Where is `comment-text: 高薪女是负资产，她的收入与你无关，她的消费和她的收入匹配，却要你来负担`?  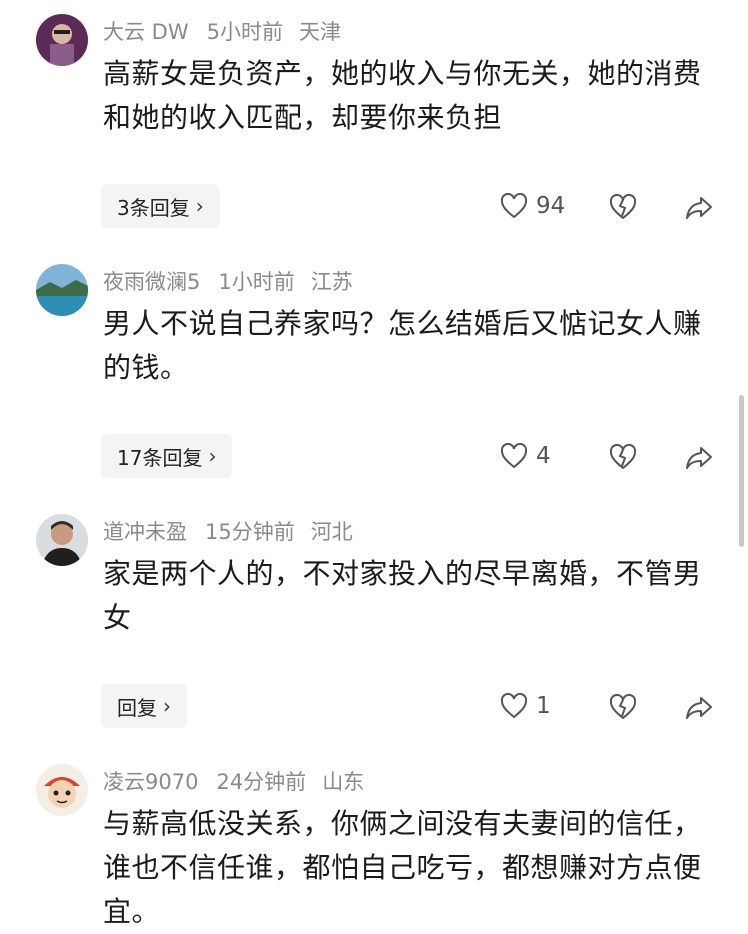 comment-text: 高薪女是负资产，她的收入与你无关，她的消费和她的收入匹配，却要你来负担 is located at coordinates (402, 95).